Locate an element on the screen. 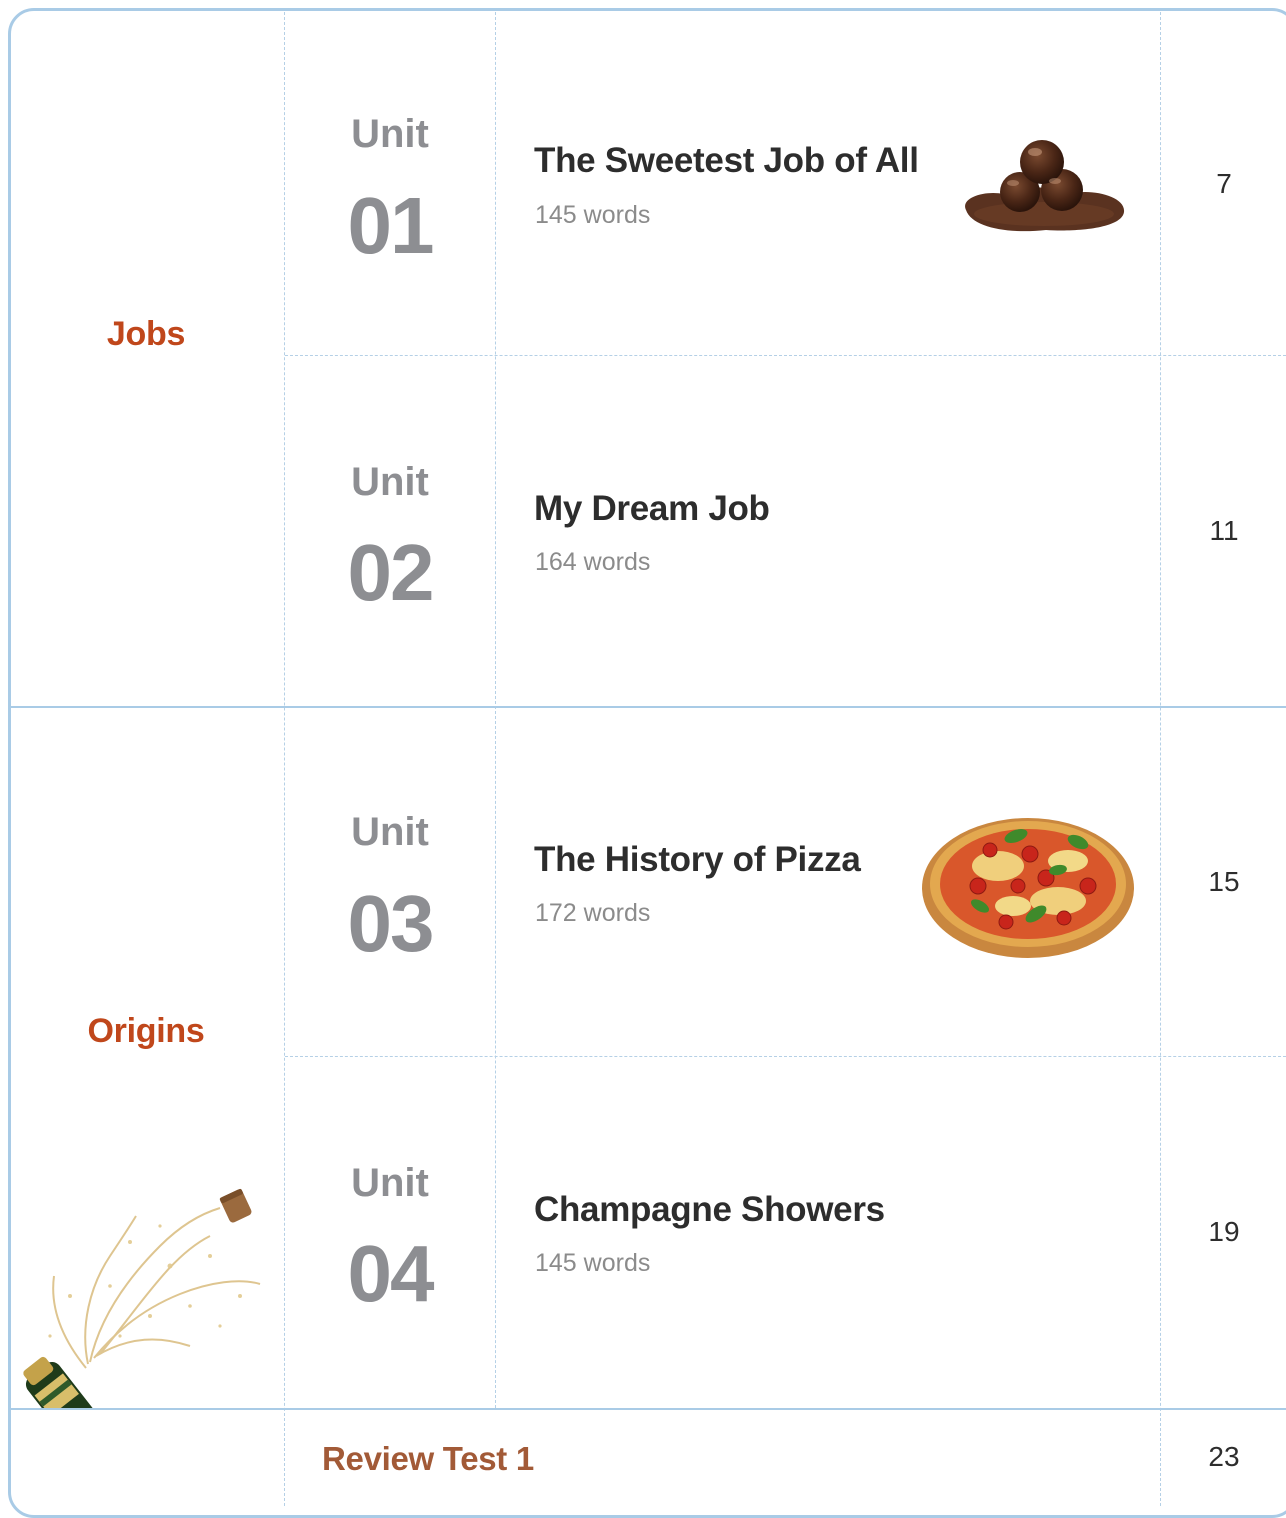 The height and width of the screenshot is (1518, 1286). word-count: 172 words is located at coordinates (593, 913).